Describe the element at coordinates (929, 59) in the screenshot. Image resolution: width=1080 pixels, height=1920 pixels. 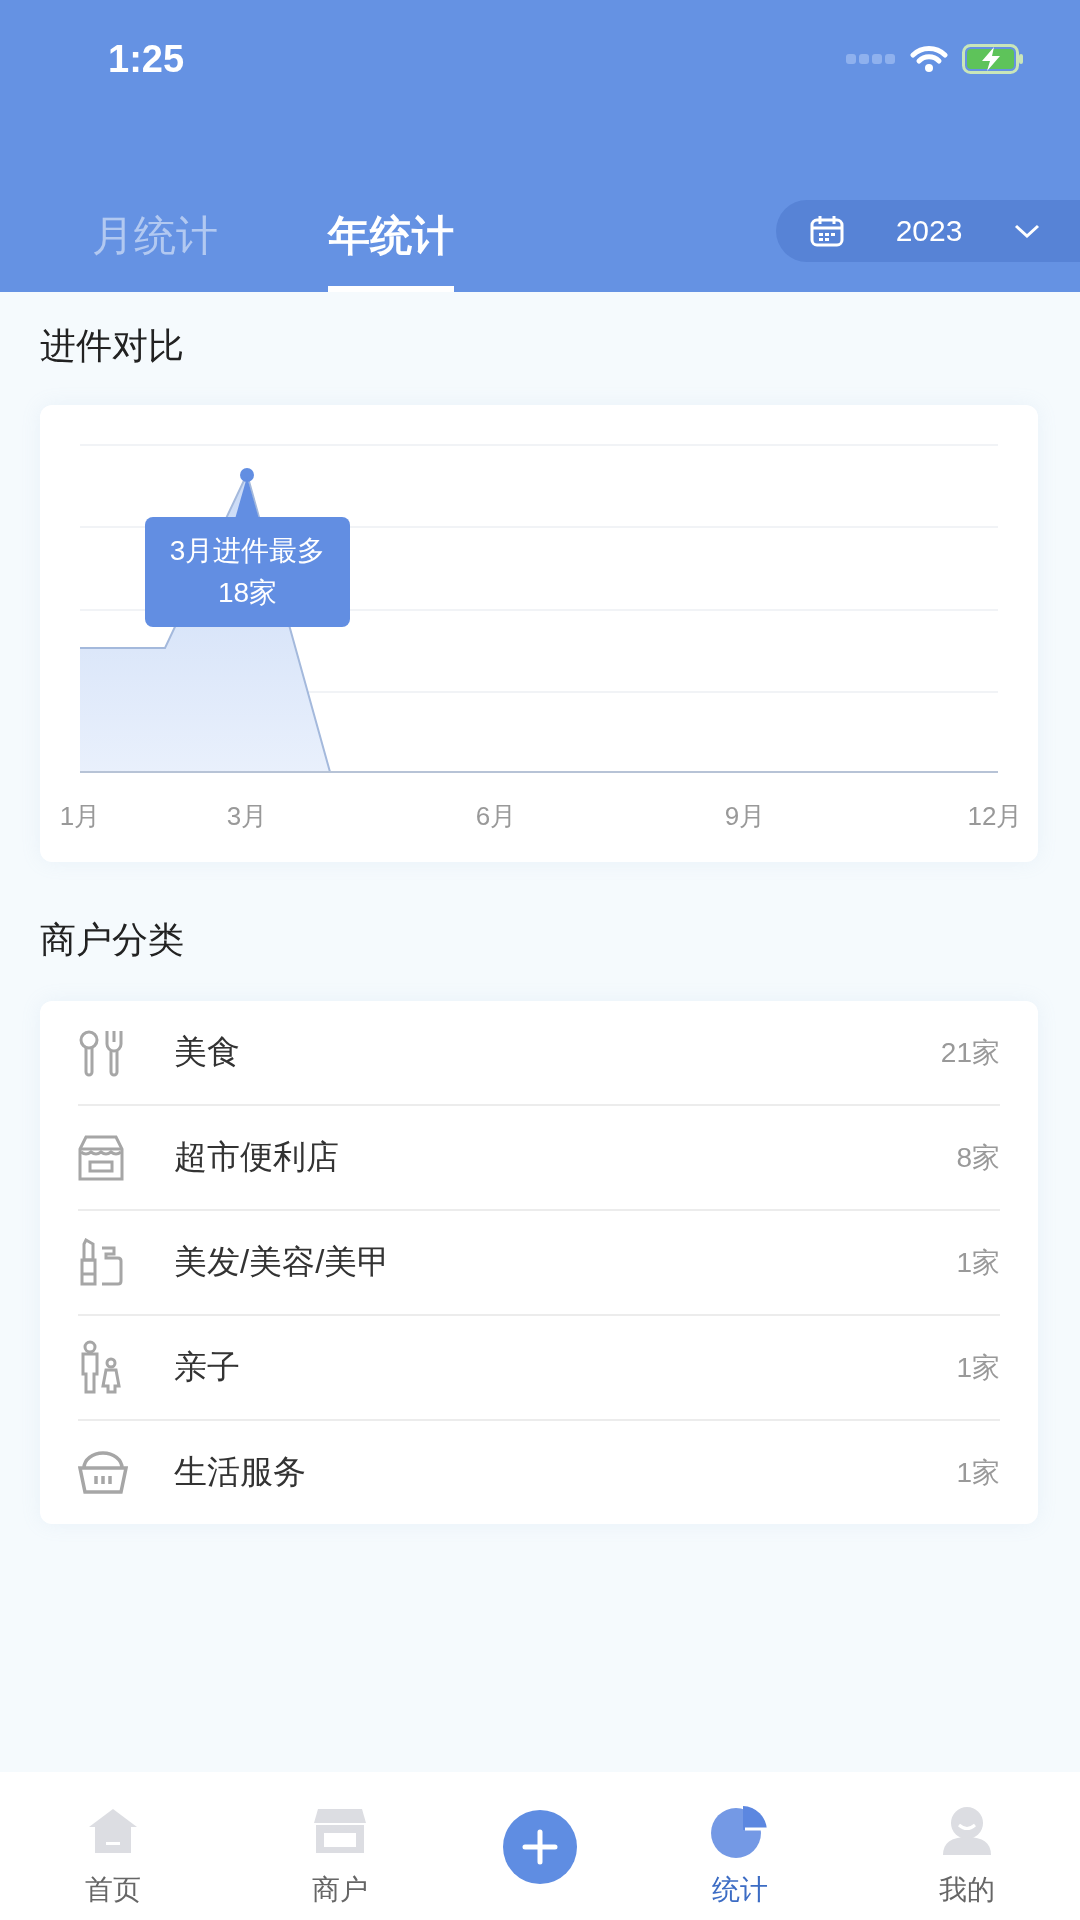
I see `wifi-icon` at that location.